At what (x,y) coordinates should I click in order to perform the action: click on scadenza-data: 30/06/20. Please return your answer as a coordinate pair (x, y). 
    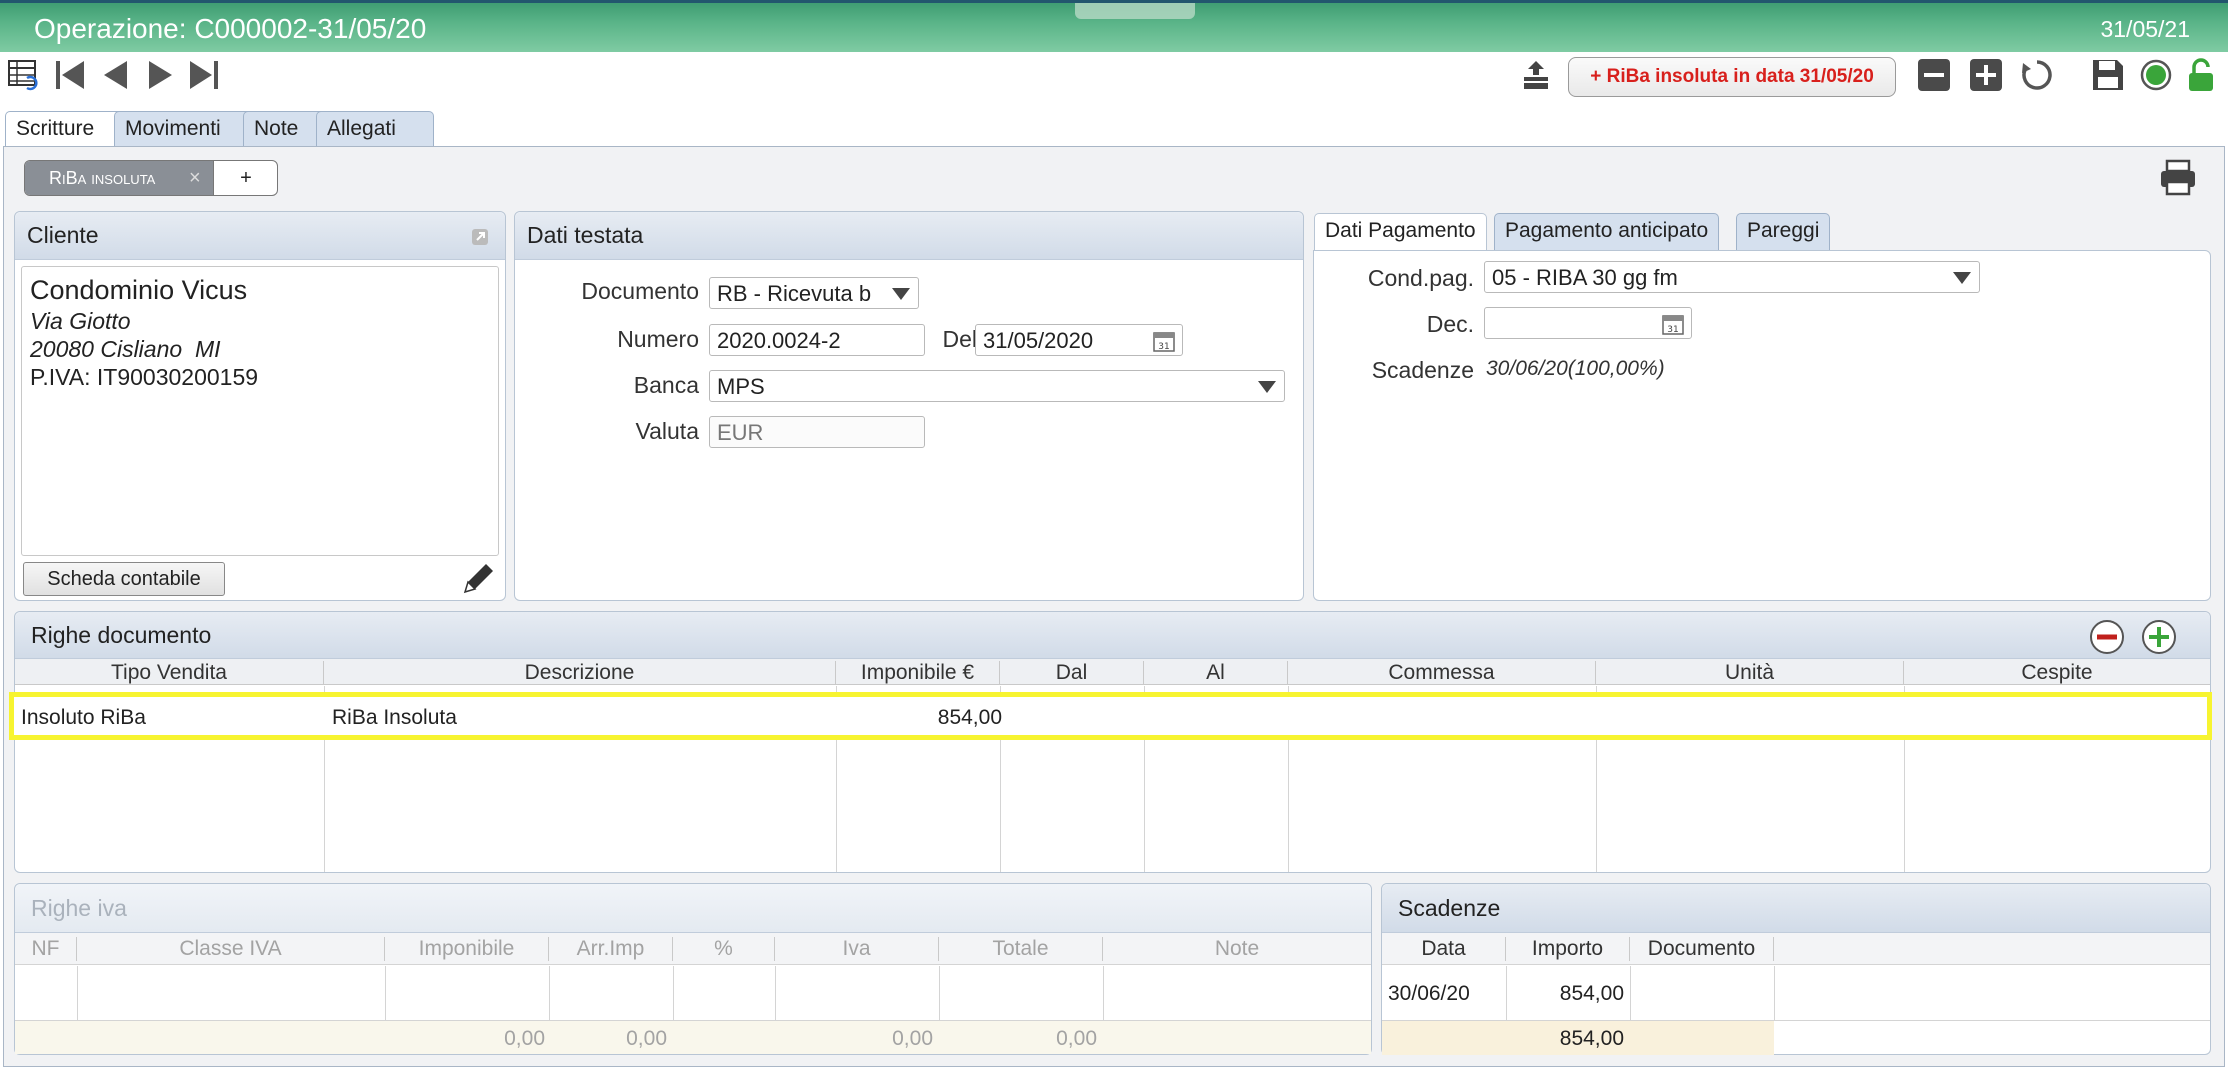
    Looking at the image, I should click on (1429, 993).